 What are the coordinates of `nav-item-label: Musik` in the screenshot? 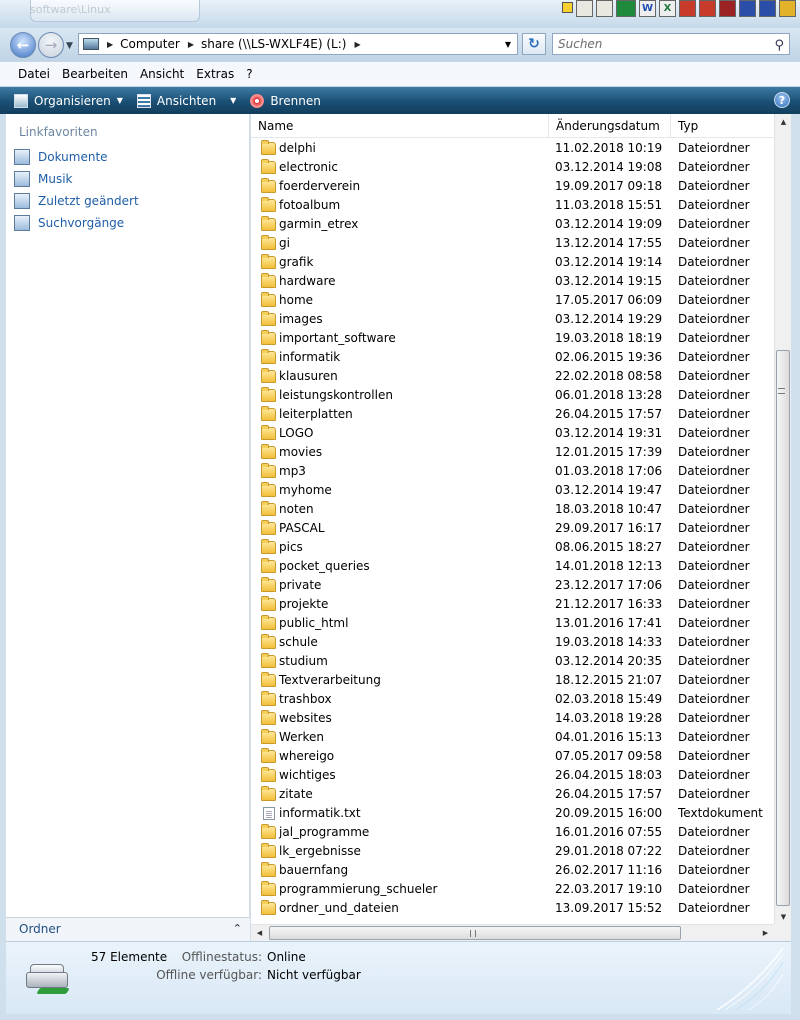 It's located at (55, 179).